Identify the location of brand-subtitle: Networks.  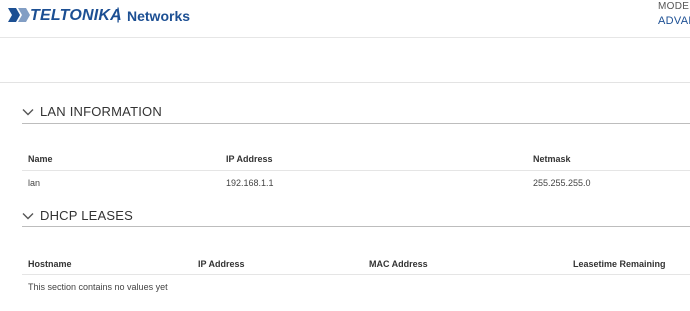
(159, 16).